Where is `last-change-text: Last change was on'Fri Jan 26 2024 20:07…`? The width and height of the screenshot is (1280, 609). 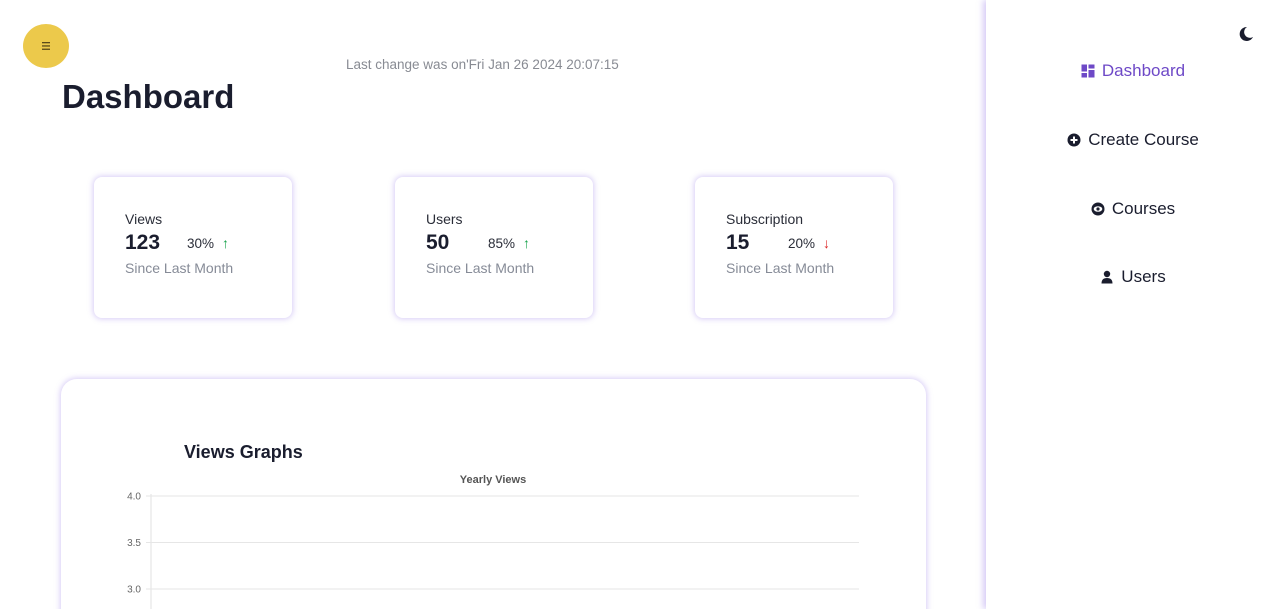
last-change-text: Last change was on'Fri Jan 26 2024 20:07… is located at coordinates (482, 64).